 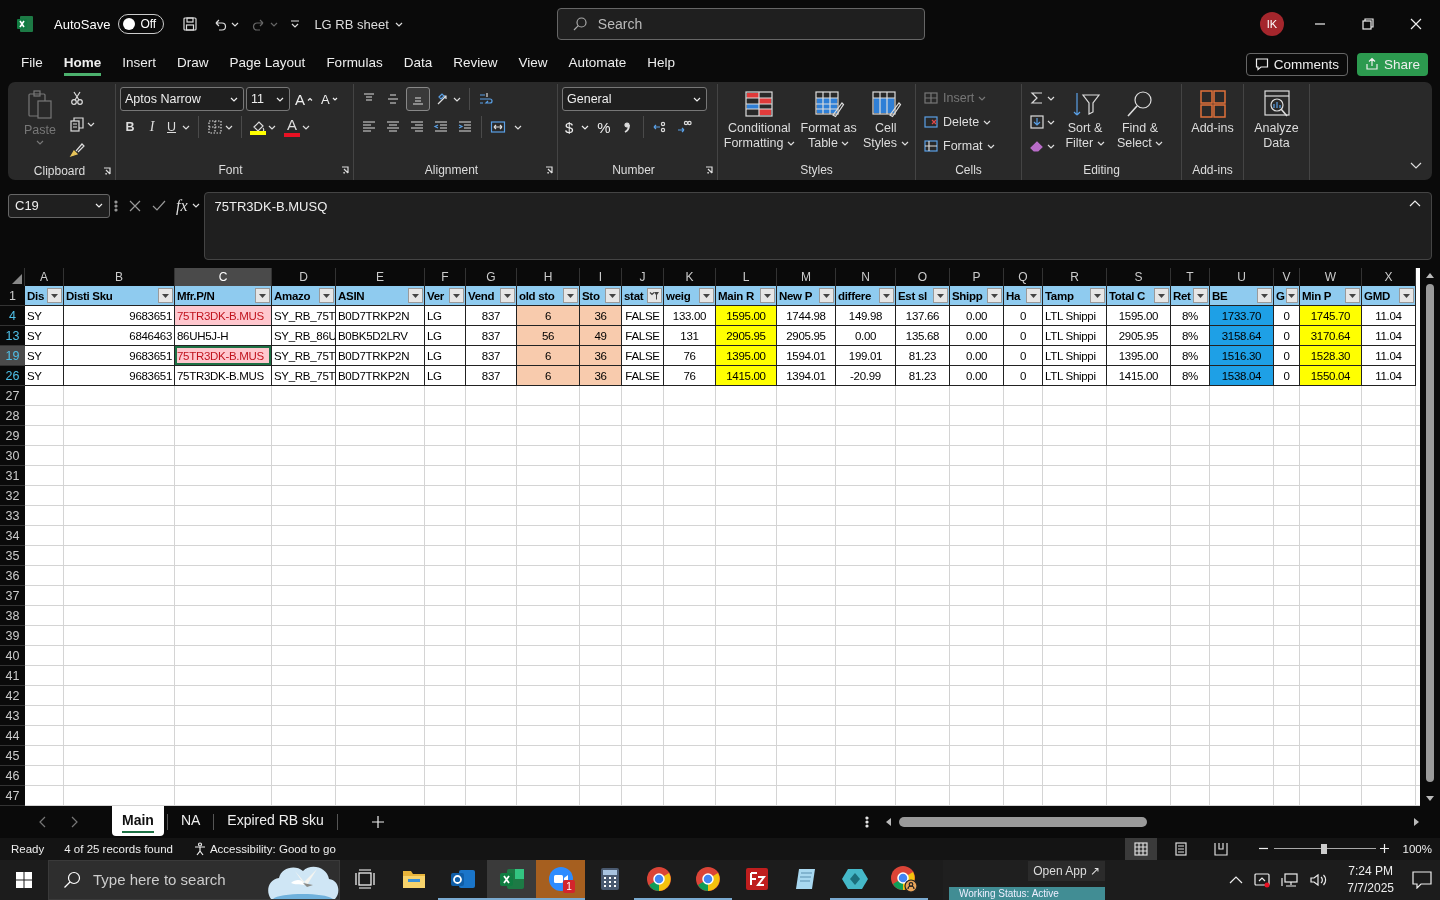 What do you see at coordinates (1331, 277) in the screenshot?
I see `column-header: W` at bounding box center [1331, 277].